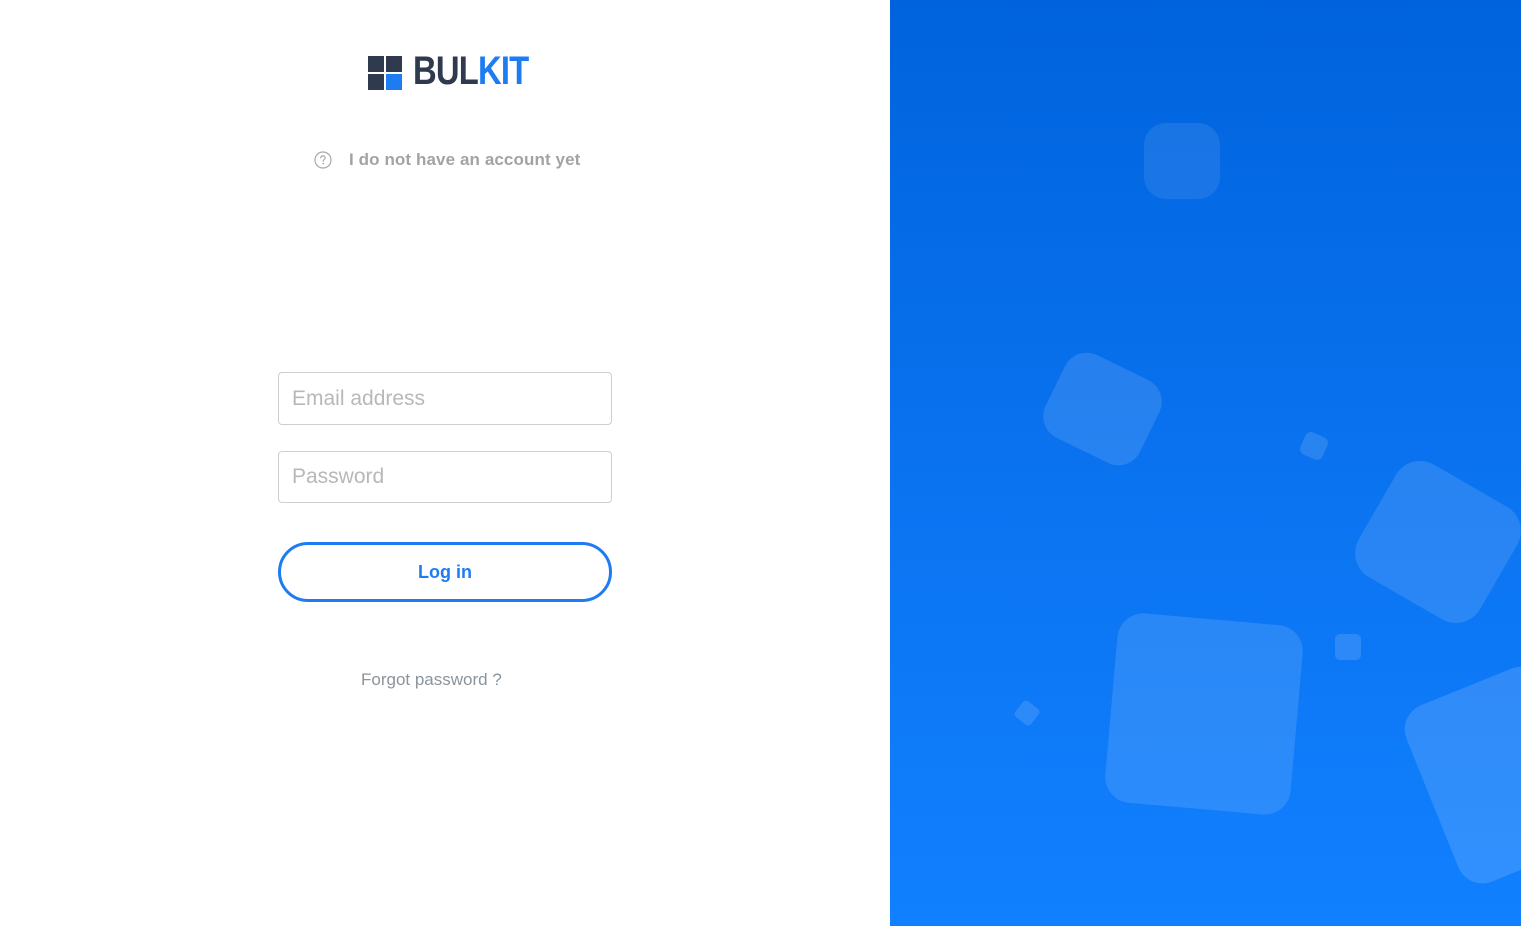 The image size is (1521, 926). What do you see at coordinates (323, 160) in the screenshot?
I see `help-circle-icon` at bounding box center [323, 160].